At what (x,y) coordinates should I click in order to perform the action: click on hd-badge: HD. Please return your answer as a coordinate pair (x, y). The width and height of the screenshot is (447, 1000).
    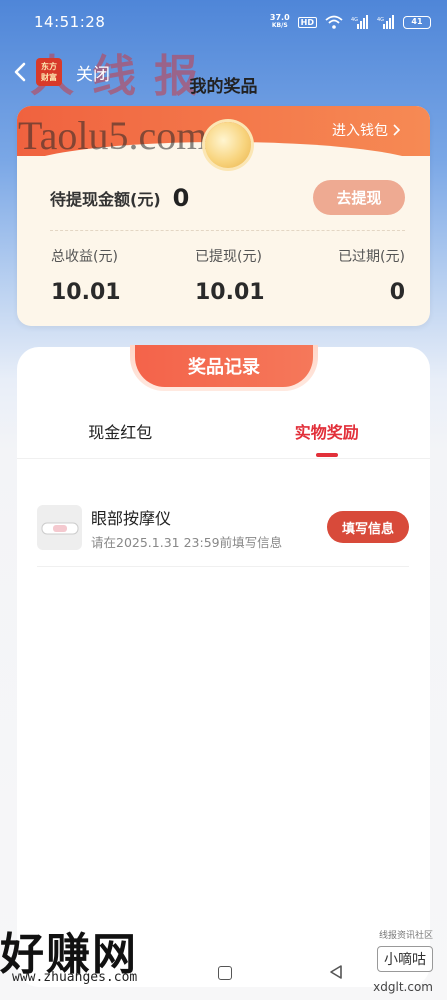
    Looking at the image, I should click on (307, 22).